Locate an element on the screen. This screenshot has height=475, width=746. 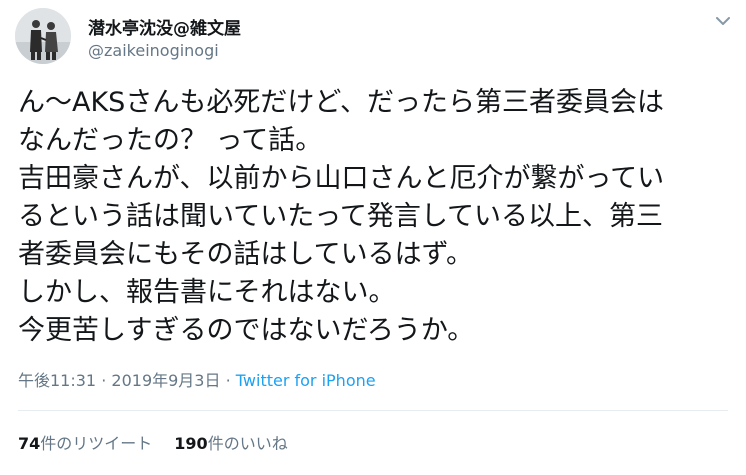
tweet-text-line: なんだったの？ って話。 is located at coordinates (170, 140).